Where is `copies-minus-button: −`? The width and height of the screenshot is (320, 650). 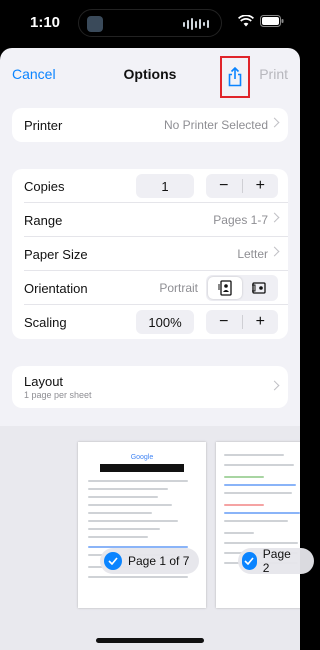
copies-minus-button: − is located at coordinates (224, 186).